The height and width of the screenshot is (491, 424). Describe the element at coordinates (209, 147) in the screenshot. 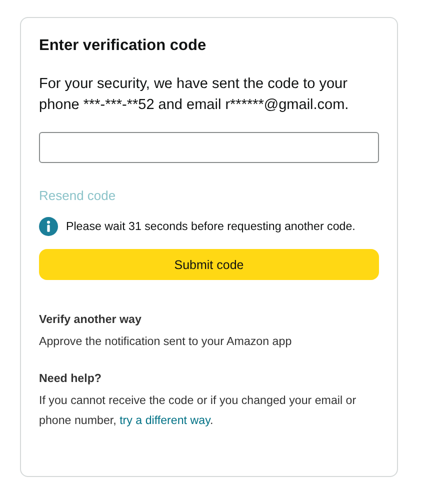

I see `code-input-field` at that location.